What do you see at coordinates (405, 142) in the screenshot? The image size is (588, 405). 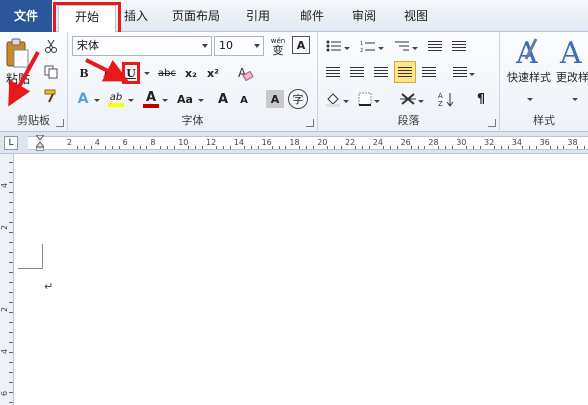 I see `ruler-number: 26` at bounding box center [405, 142].